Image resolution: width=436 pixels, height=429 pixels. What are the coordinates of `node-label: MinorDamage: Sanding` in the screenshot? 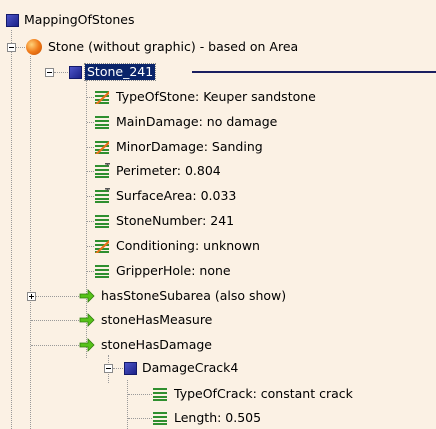 It's located at (189, 146).